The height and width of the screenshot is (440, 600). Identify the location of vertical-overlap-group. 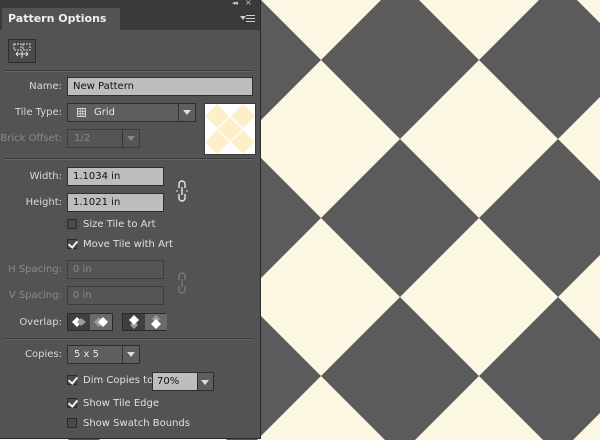
(144, 322).